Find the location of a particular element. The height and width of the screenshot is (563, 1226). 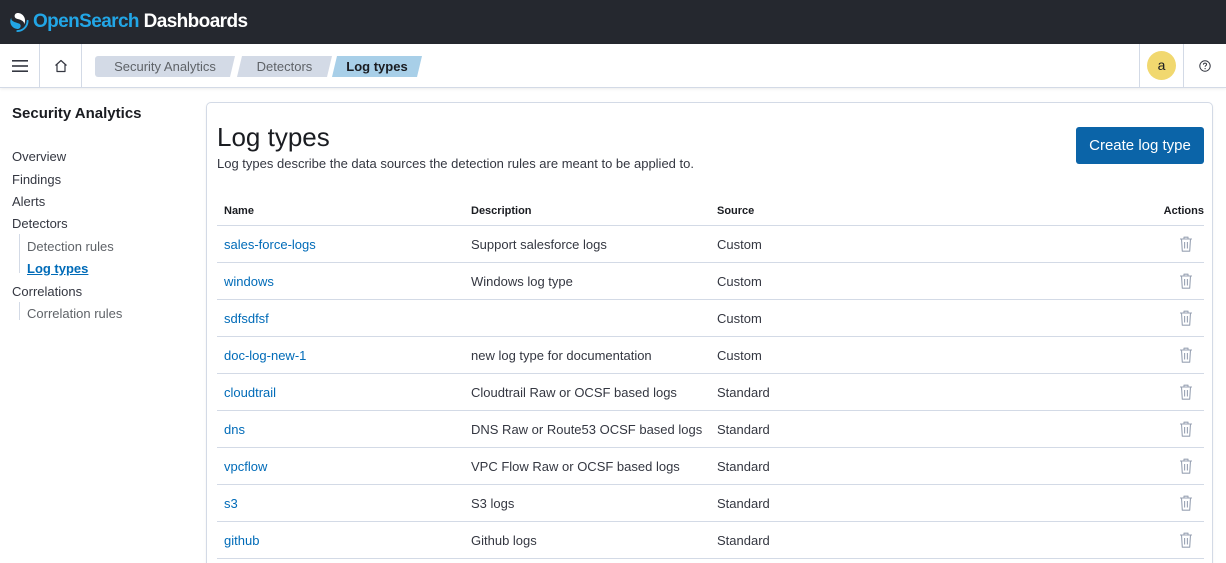

opensearch-logo-icon is located at coordinates (19, 22).